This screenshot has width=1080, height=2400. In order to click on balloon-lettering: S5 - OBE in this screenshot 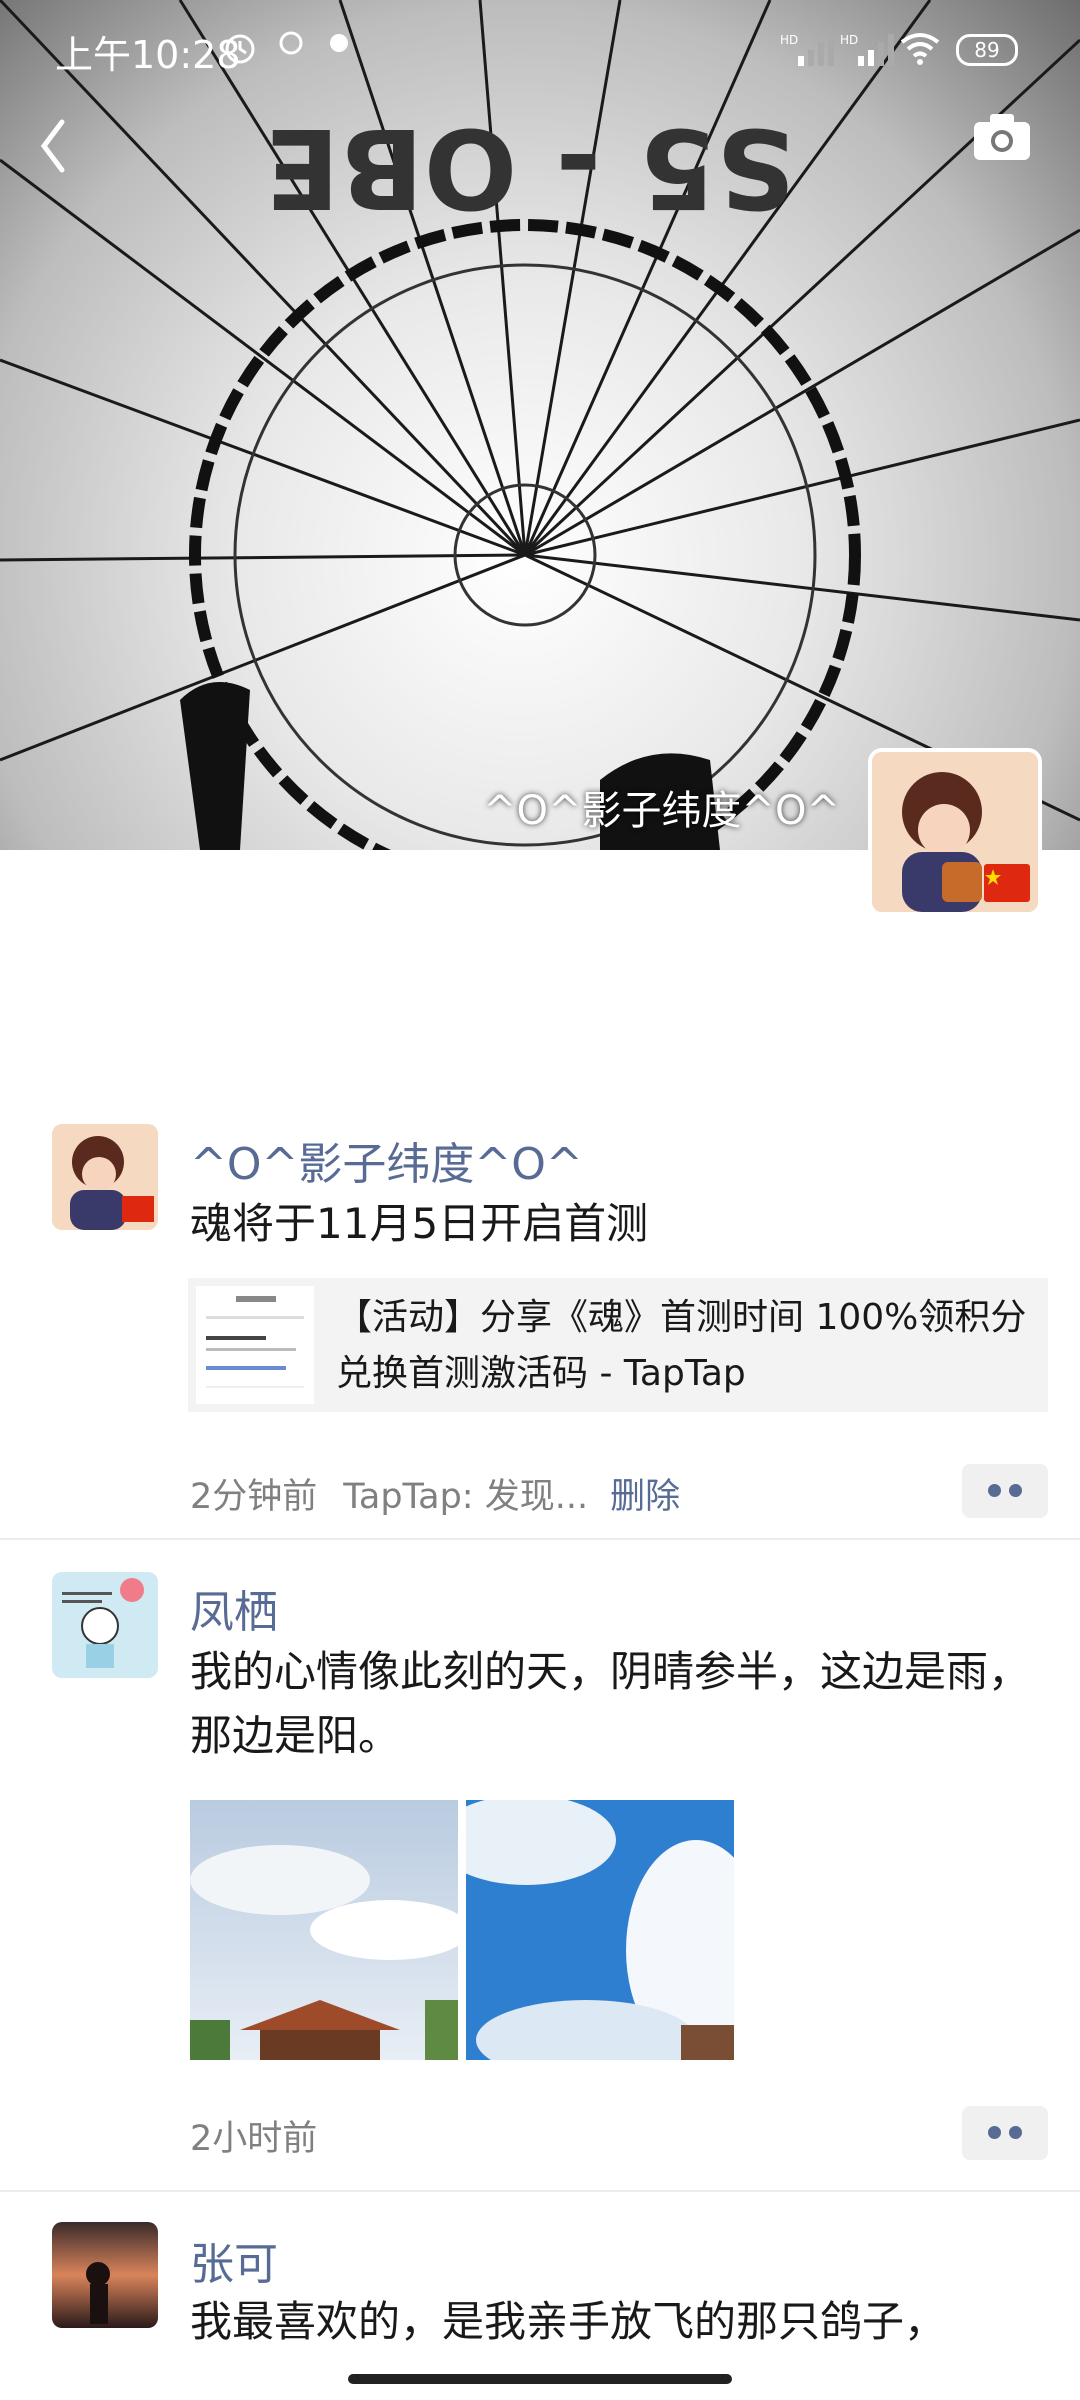, I will do `click(530, 168)`.